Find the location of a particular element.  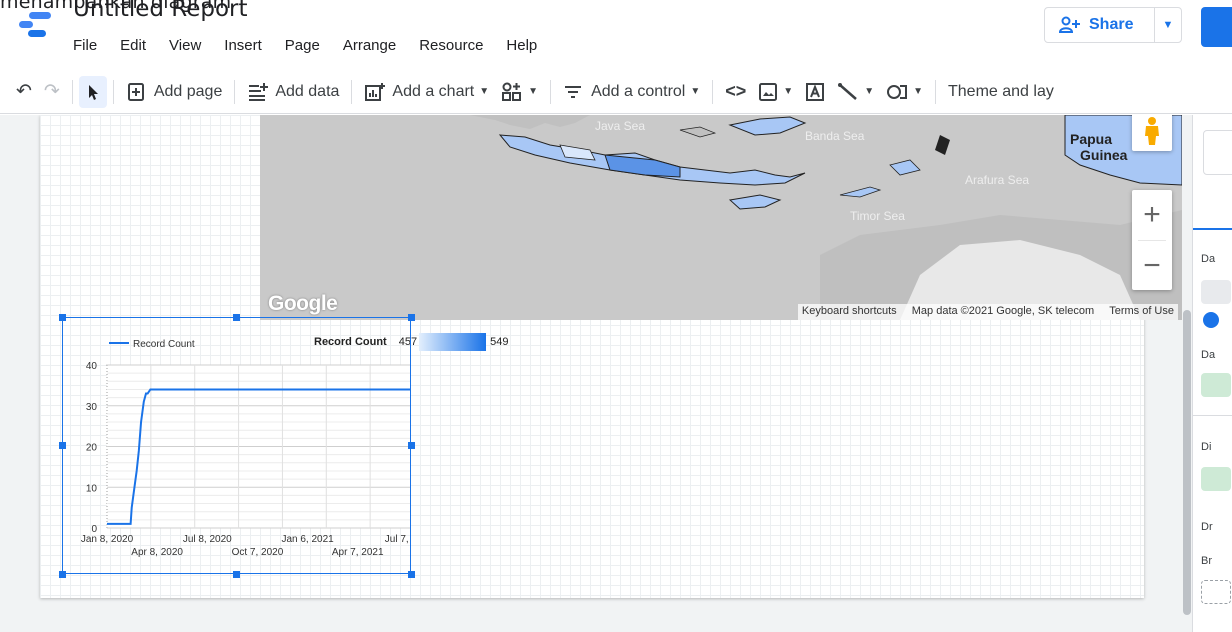

panel-label-drill-down: Dr is located at coordinates (1207, 527).